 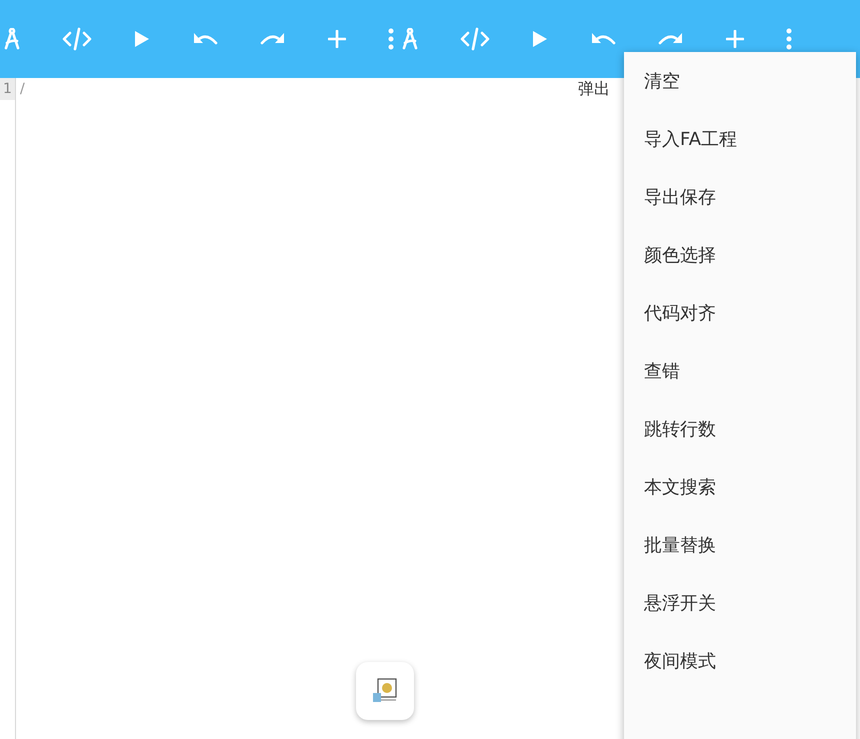 I want to click on menu-item: 批量替换, so click(x=740, y=545).